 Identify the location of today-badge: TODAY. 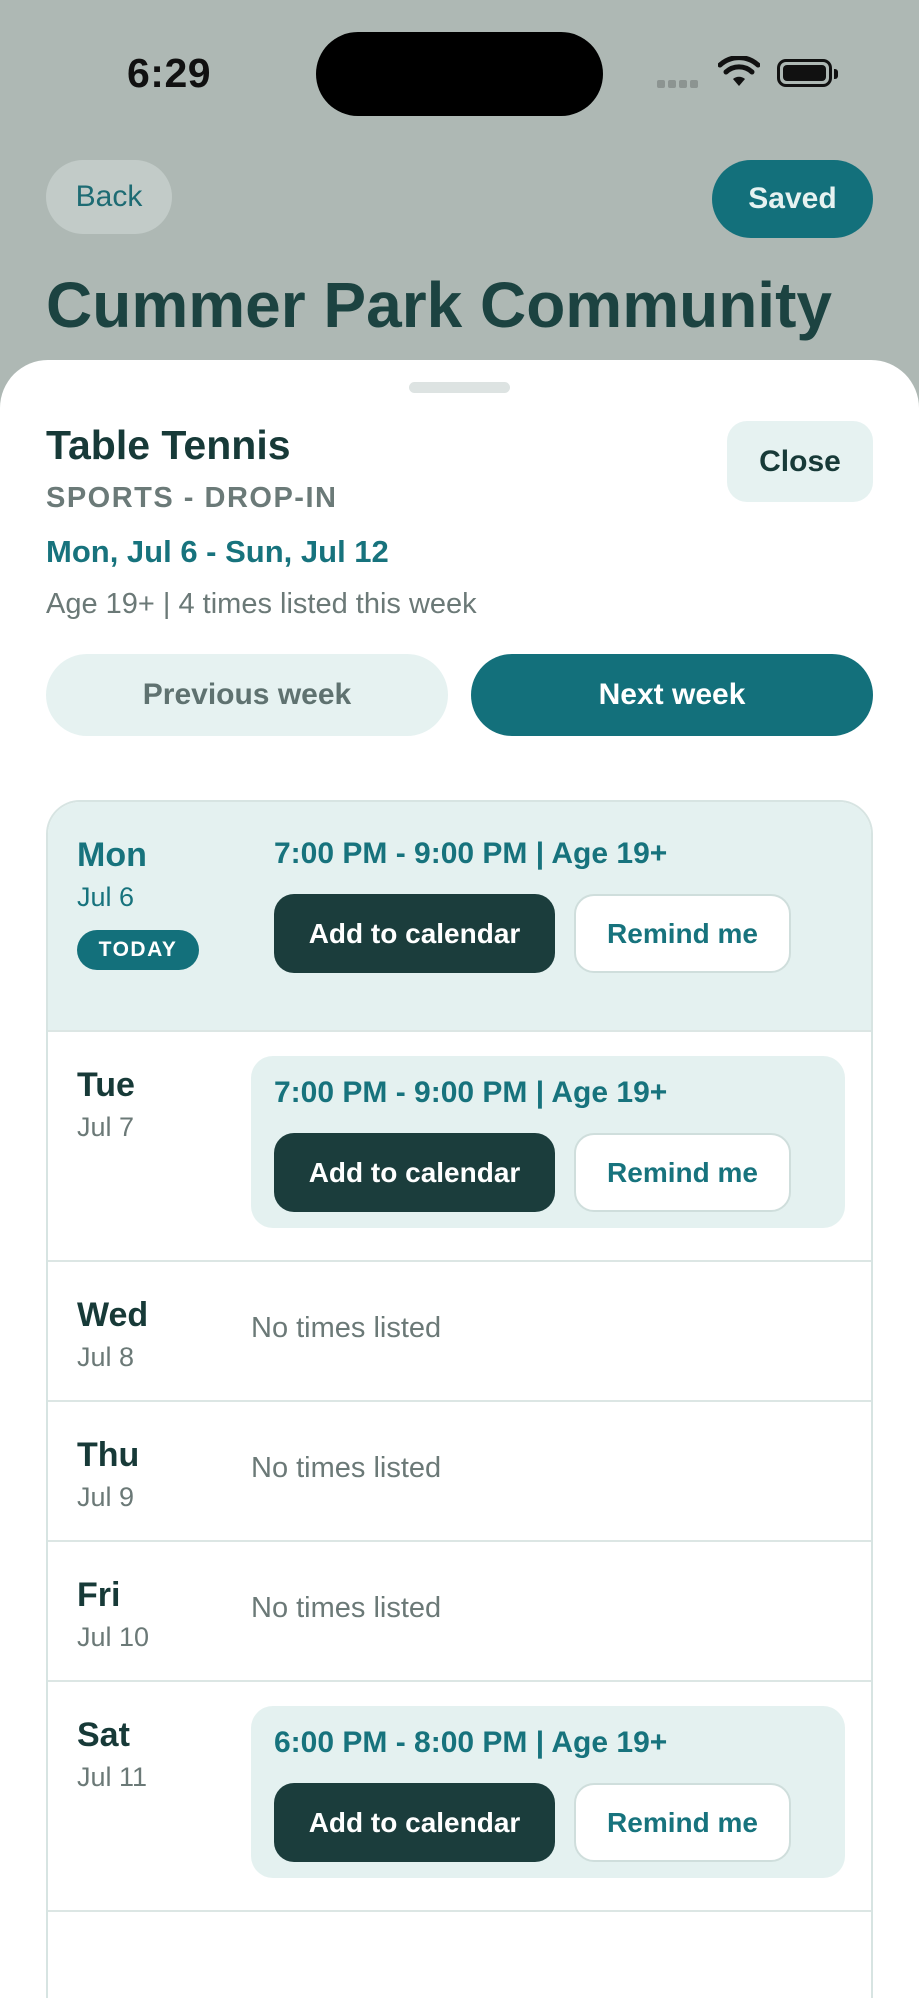
(138, 950).